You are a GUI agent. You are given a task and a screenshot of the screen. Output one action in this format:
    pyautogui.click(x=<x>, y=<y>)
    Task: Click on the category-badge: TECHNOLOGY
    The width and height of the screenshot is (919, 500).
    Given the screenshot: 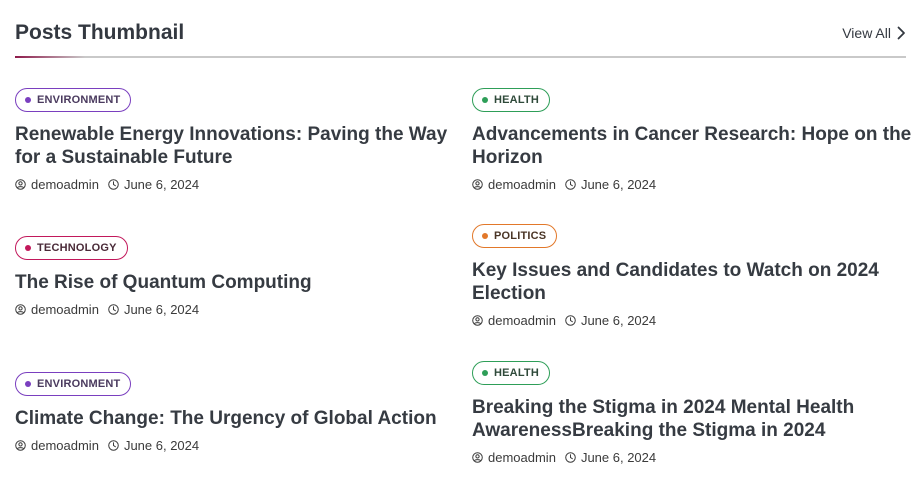 What is the action you would take?
    pyautogui.click(x=71, y=248)
    